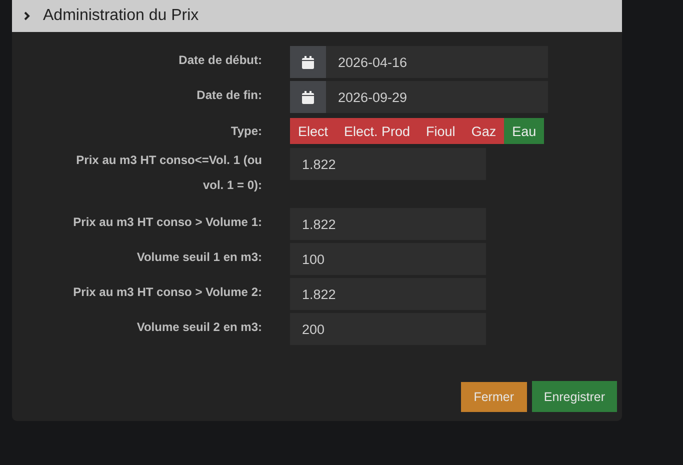  I want to click on type-option: Elect, so click(313, 131).